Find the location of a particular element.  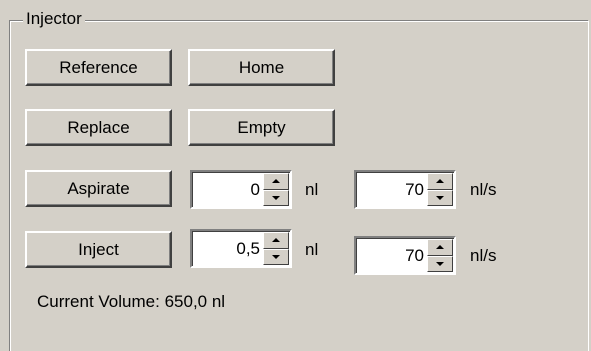

inject-volume-unit: nl is located at coordinates (312, 249).